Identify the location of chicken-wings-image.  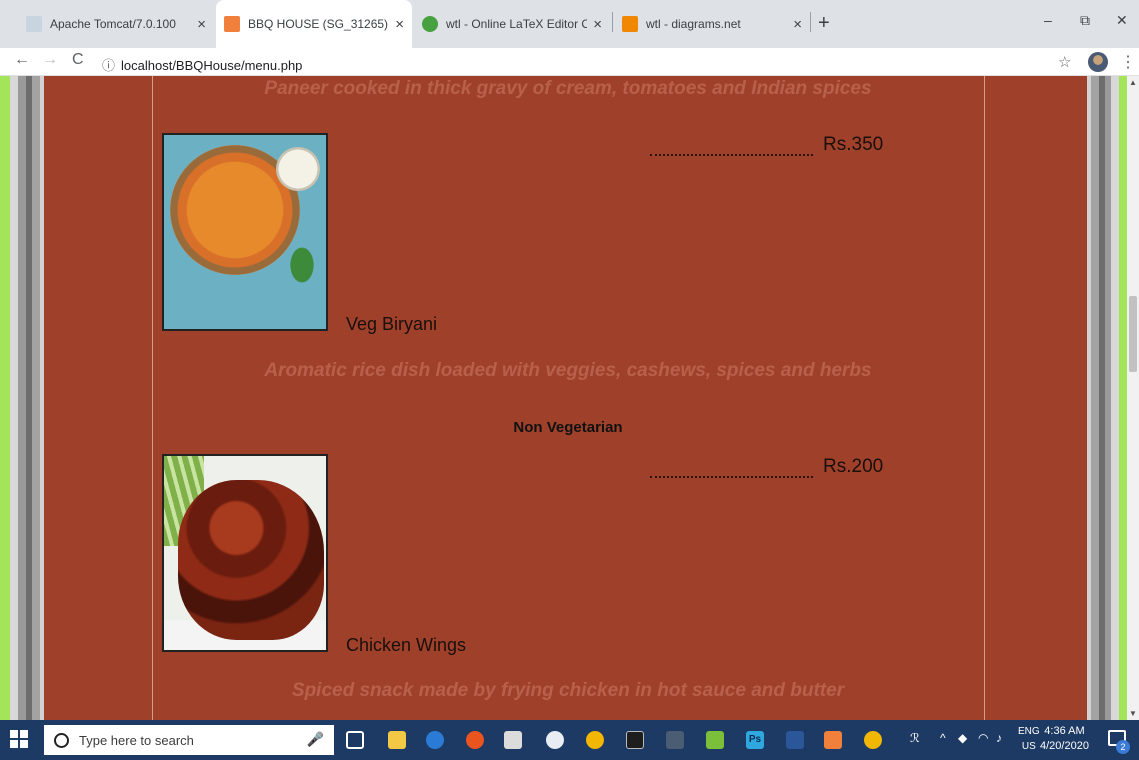
(245, 553).